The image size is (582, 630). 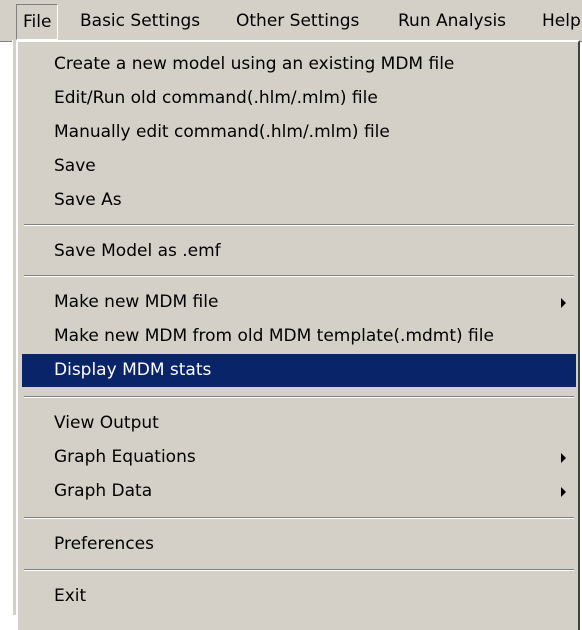 What do you see at coordinates (137, 251) in the screenshot?
I see `menu-item-label: Save Model as .emf` at bounding box center [137, 251].